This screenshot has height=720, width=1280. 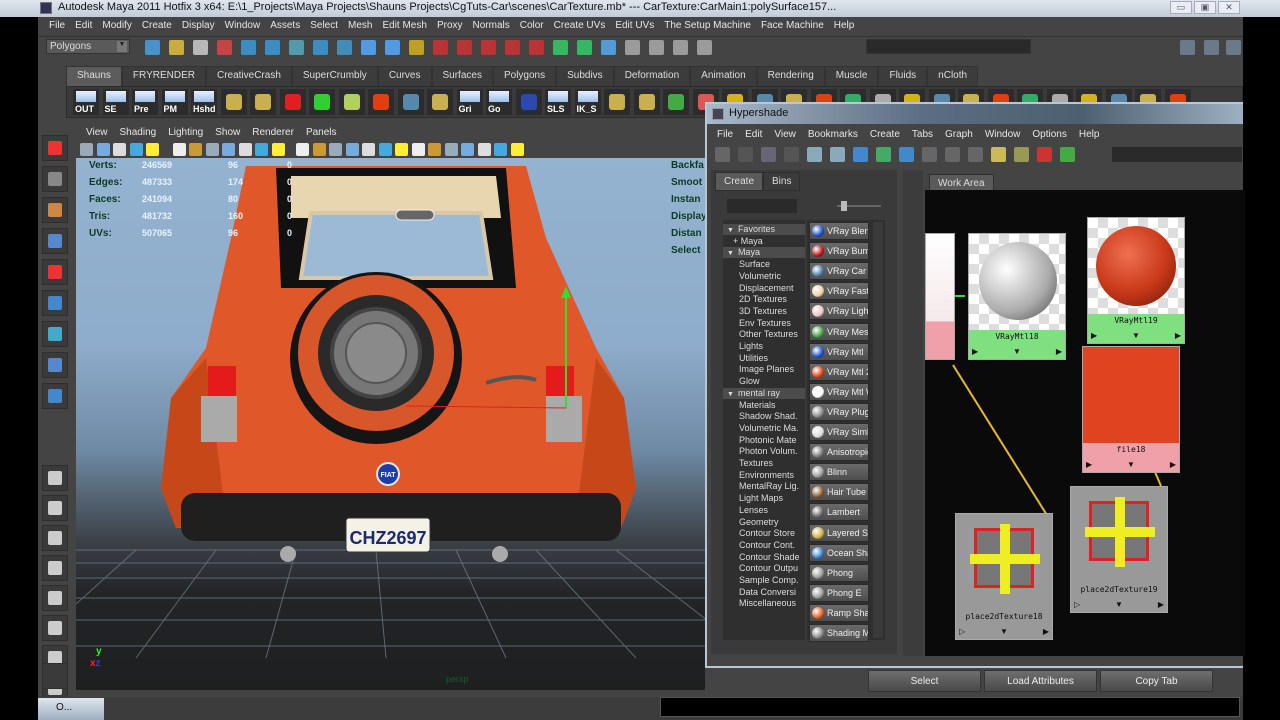 I want to click on tree-item: Other Textures, so click(x=764, y=334).